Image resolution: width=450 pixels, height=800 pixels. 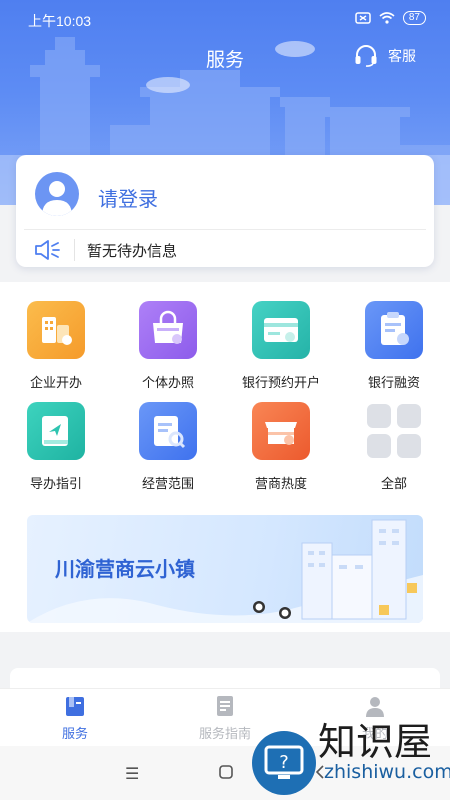 What do you see at coordinates (385, 56) in the screenshot?
I see `customer-service-button: 客服` at bounding box center [385, 56].